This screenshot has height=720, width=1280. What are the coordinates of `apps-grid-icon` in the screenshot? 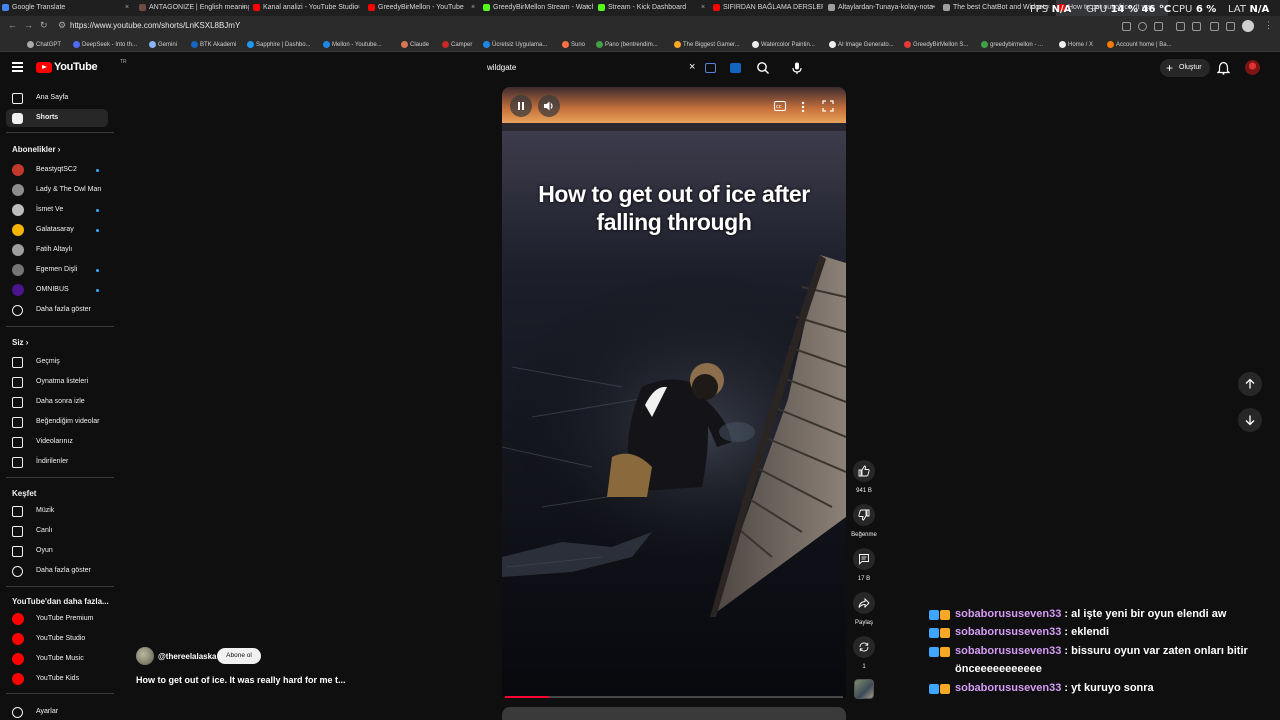 It's located at (11, 44).